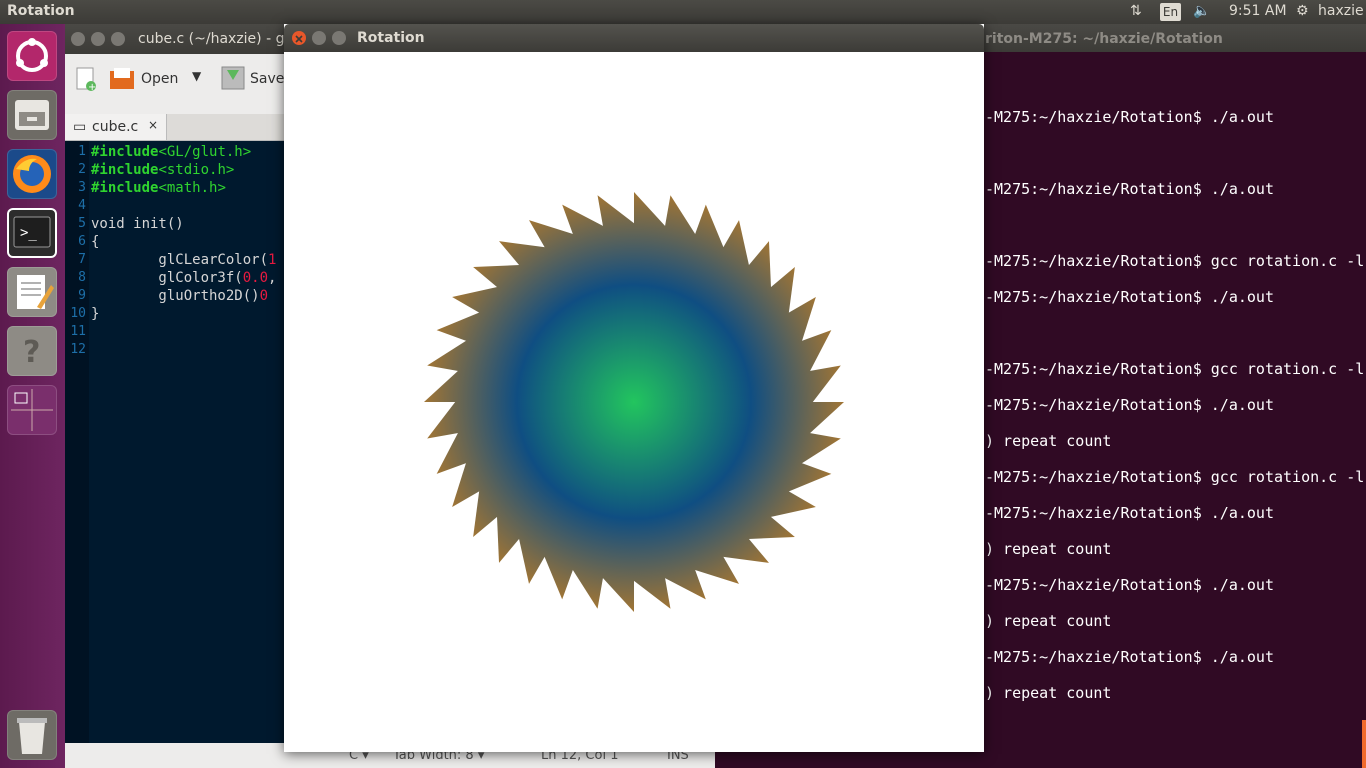 This screenshot has height=768, width=1366. What do you see at coordinates (163, 170) in the screenshot?
I see `code-line: #include<stdio.h>` at bounding box center [163, 170].